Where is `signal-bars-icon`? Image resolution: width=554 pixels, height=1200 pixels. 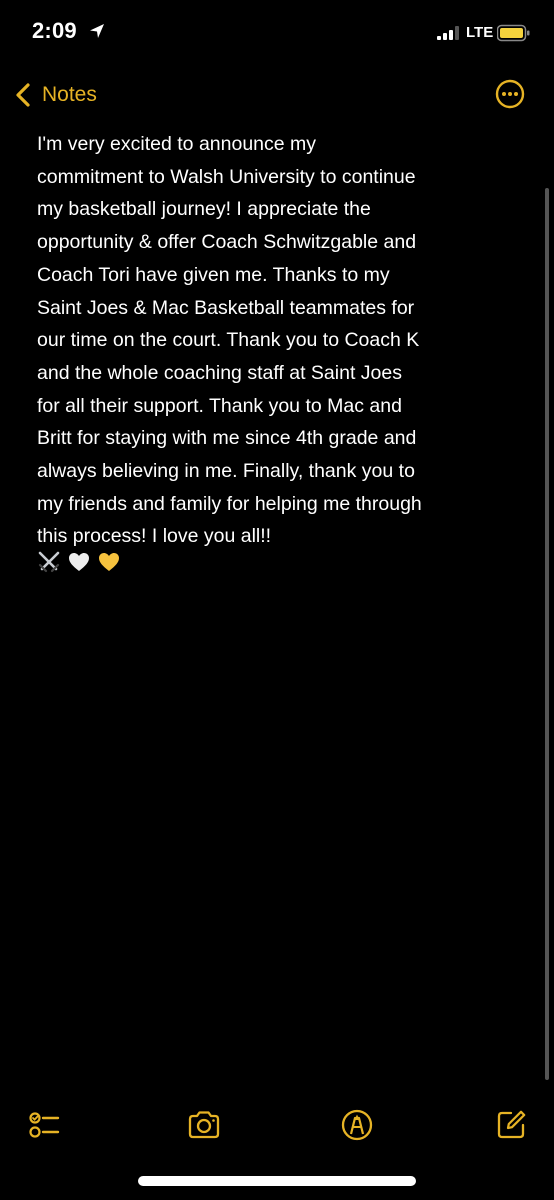
signal-bars-icon is located at coordinates (448, 33).